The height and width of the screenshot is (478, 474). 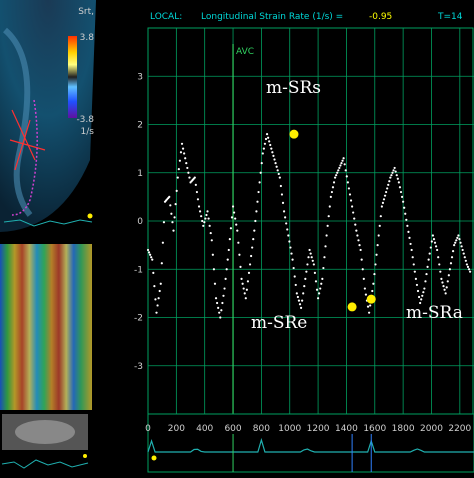 I want to click on y-tick-label: 0, so click(x=140, y=222).